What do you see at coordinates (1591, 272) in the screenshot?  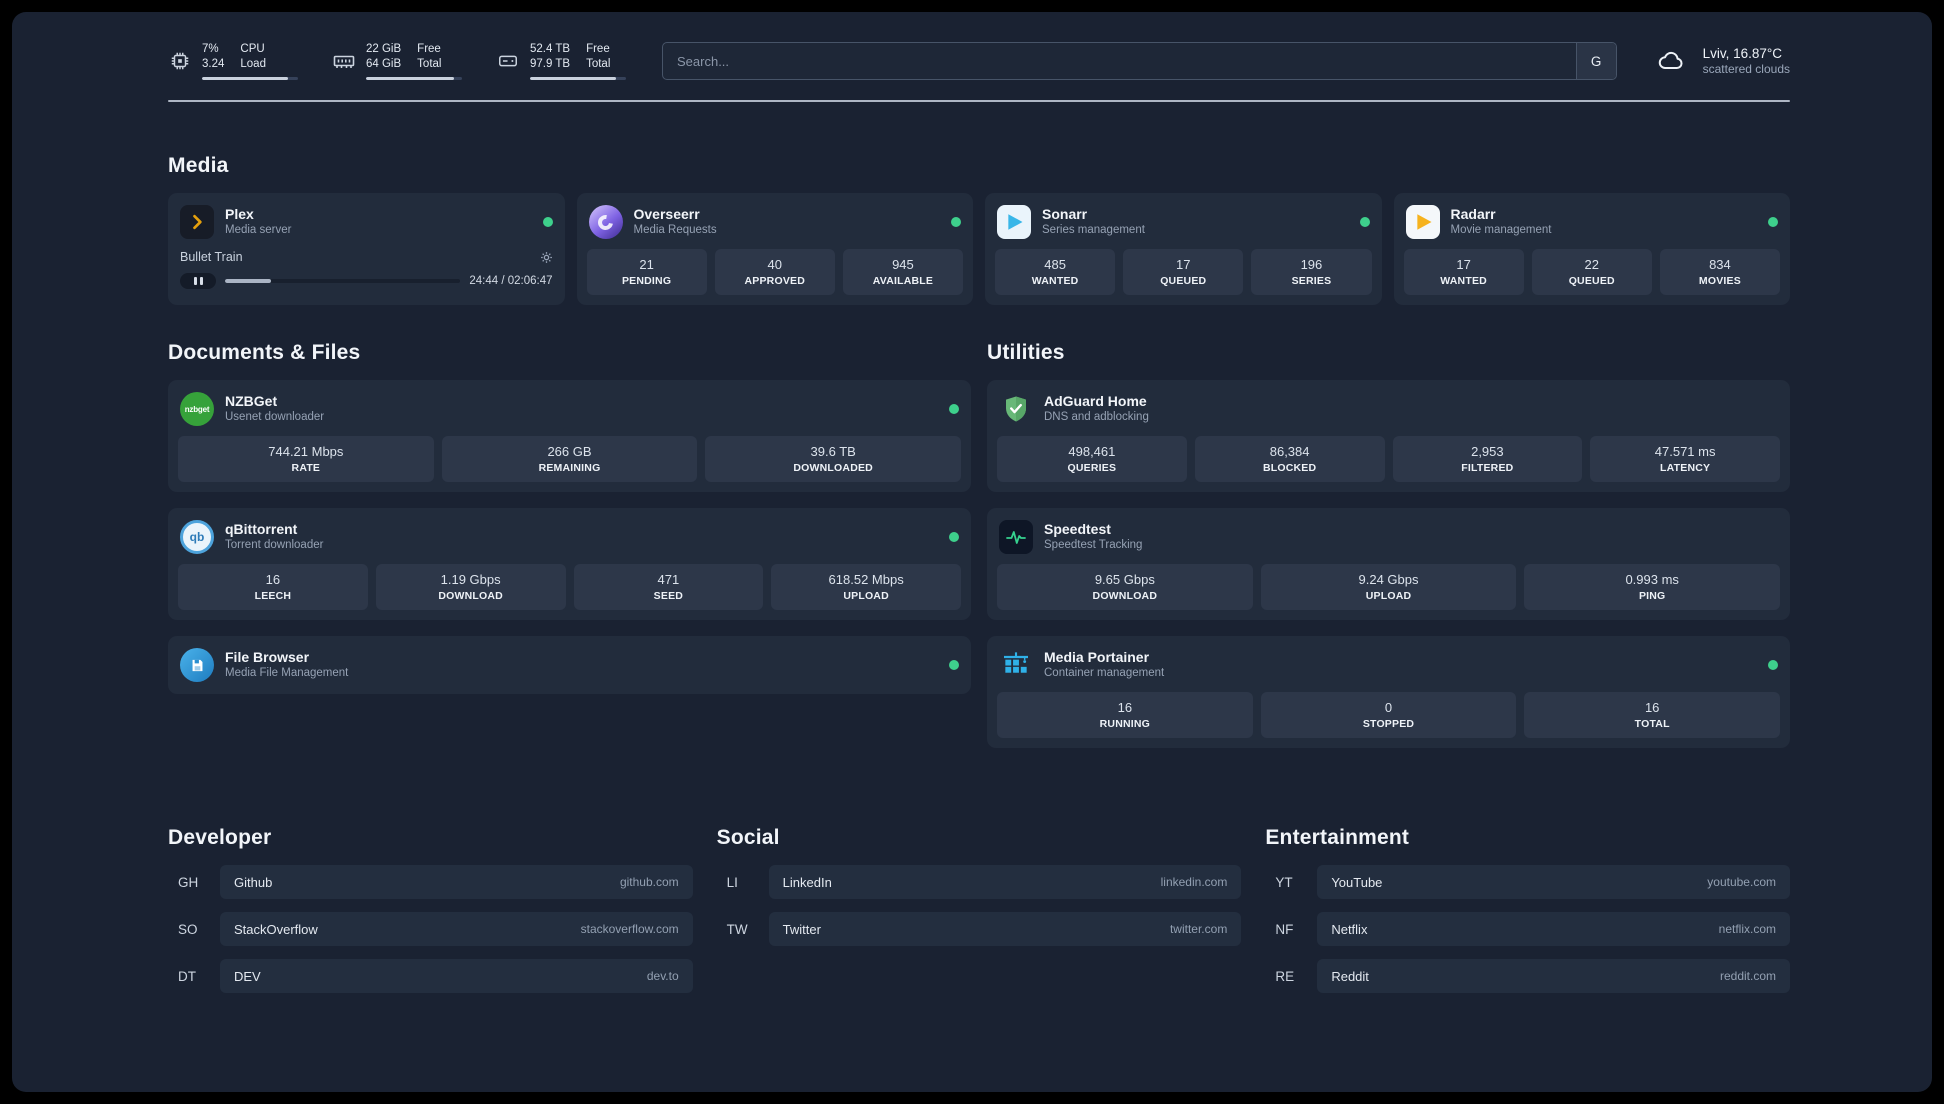 I see `stat-queued: 22 QUEUED` at bounding box center [1591, 272].